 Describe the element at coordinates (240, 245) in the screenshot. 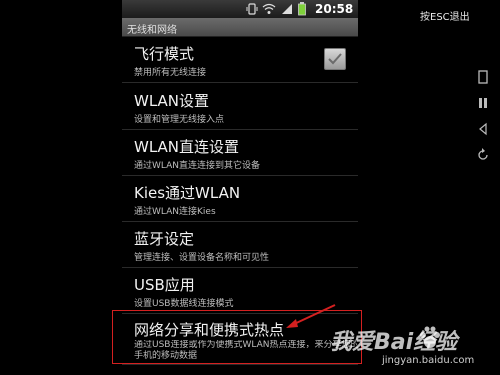

I see `setting-bluetooth: 蓝牙设定 管理连接、设置设备名称和可见性` at that location.